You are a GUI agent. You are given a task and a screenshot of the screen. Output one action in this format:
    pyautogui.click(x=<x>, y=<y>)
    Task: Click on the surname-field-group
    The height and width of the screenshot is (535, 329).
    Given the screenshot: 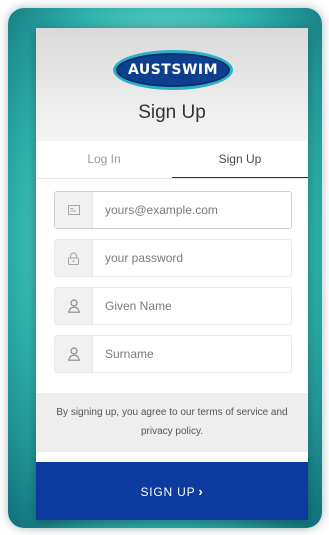 What is the action you would take?
    pyautogui.click(x=173, y=354)
    